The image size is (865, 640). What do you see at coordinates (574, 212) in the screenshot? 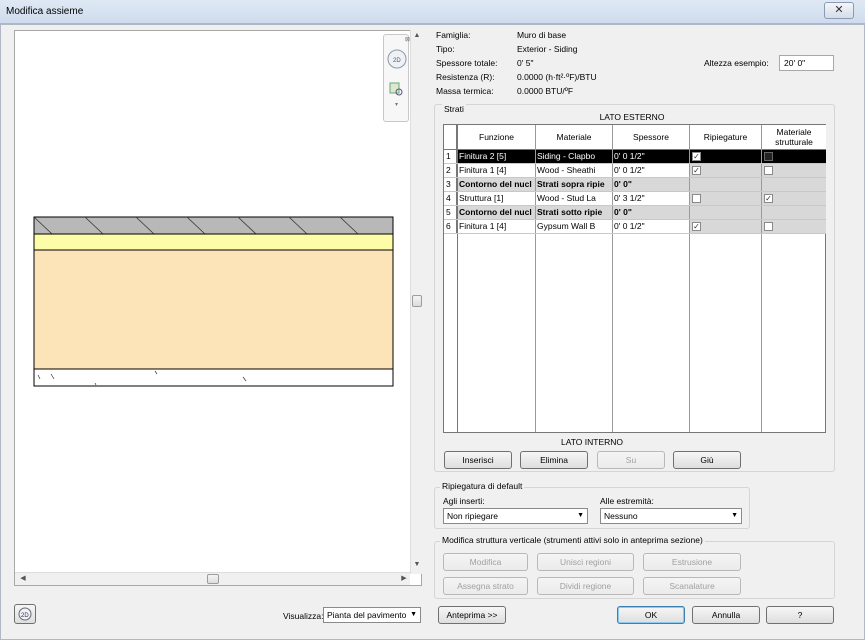
I see `cell-materiale: Strati sotto ripie` at bounding box center [574, 212].